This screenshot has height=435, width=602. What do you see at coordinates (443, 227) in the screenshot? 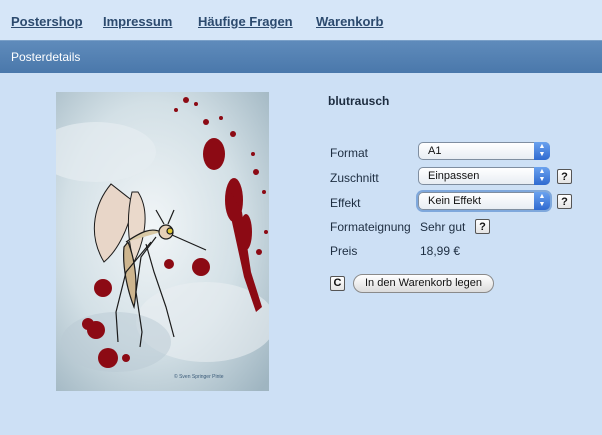
I see `formateignung-value: Sehr gut` at bounding box center [443, 227].